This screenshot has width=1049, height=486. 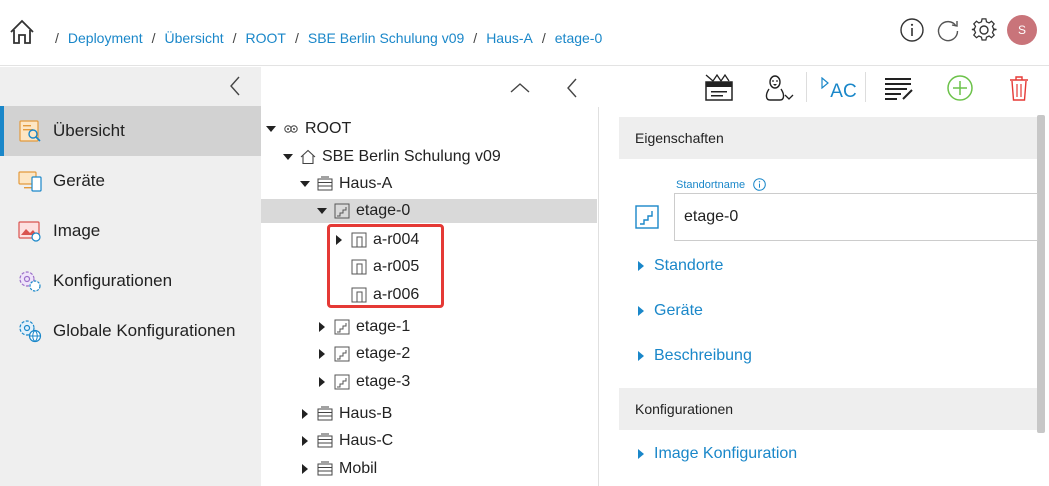 I want to click on location-name-field: etage-0, so click(x=856, y=217).